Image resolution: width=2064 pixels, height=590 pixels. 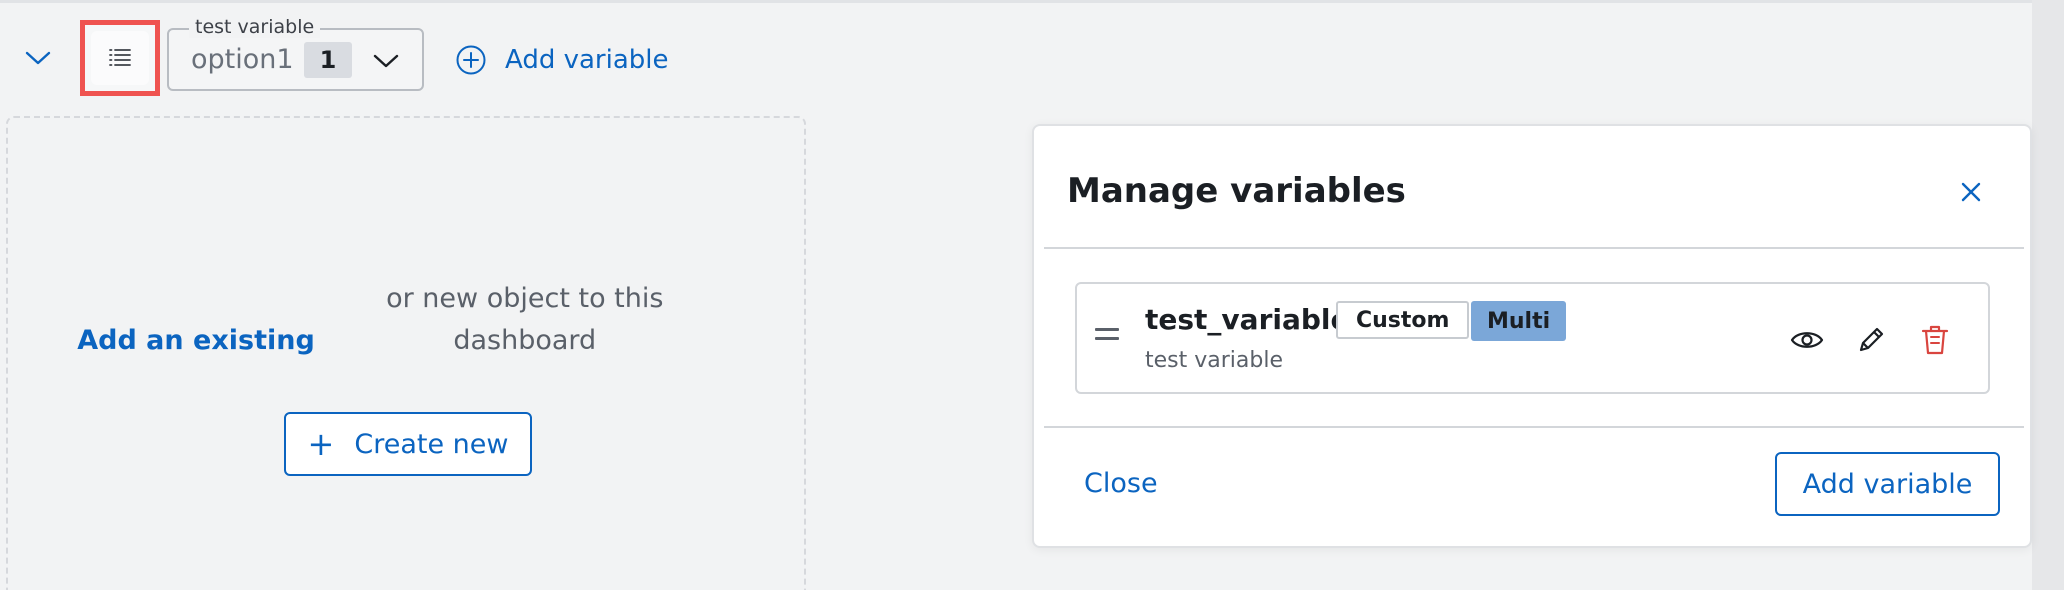 What do you see at coordinates (587, 60) in the screenshot?
I see `add-variable-label: Add variable` at bounding box center [587, 60].